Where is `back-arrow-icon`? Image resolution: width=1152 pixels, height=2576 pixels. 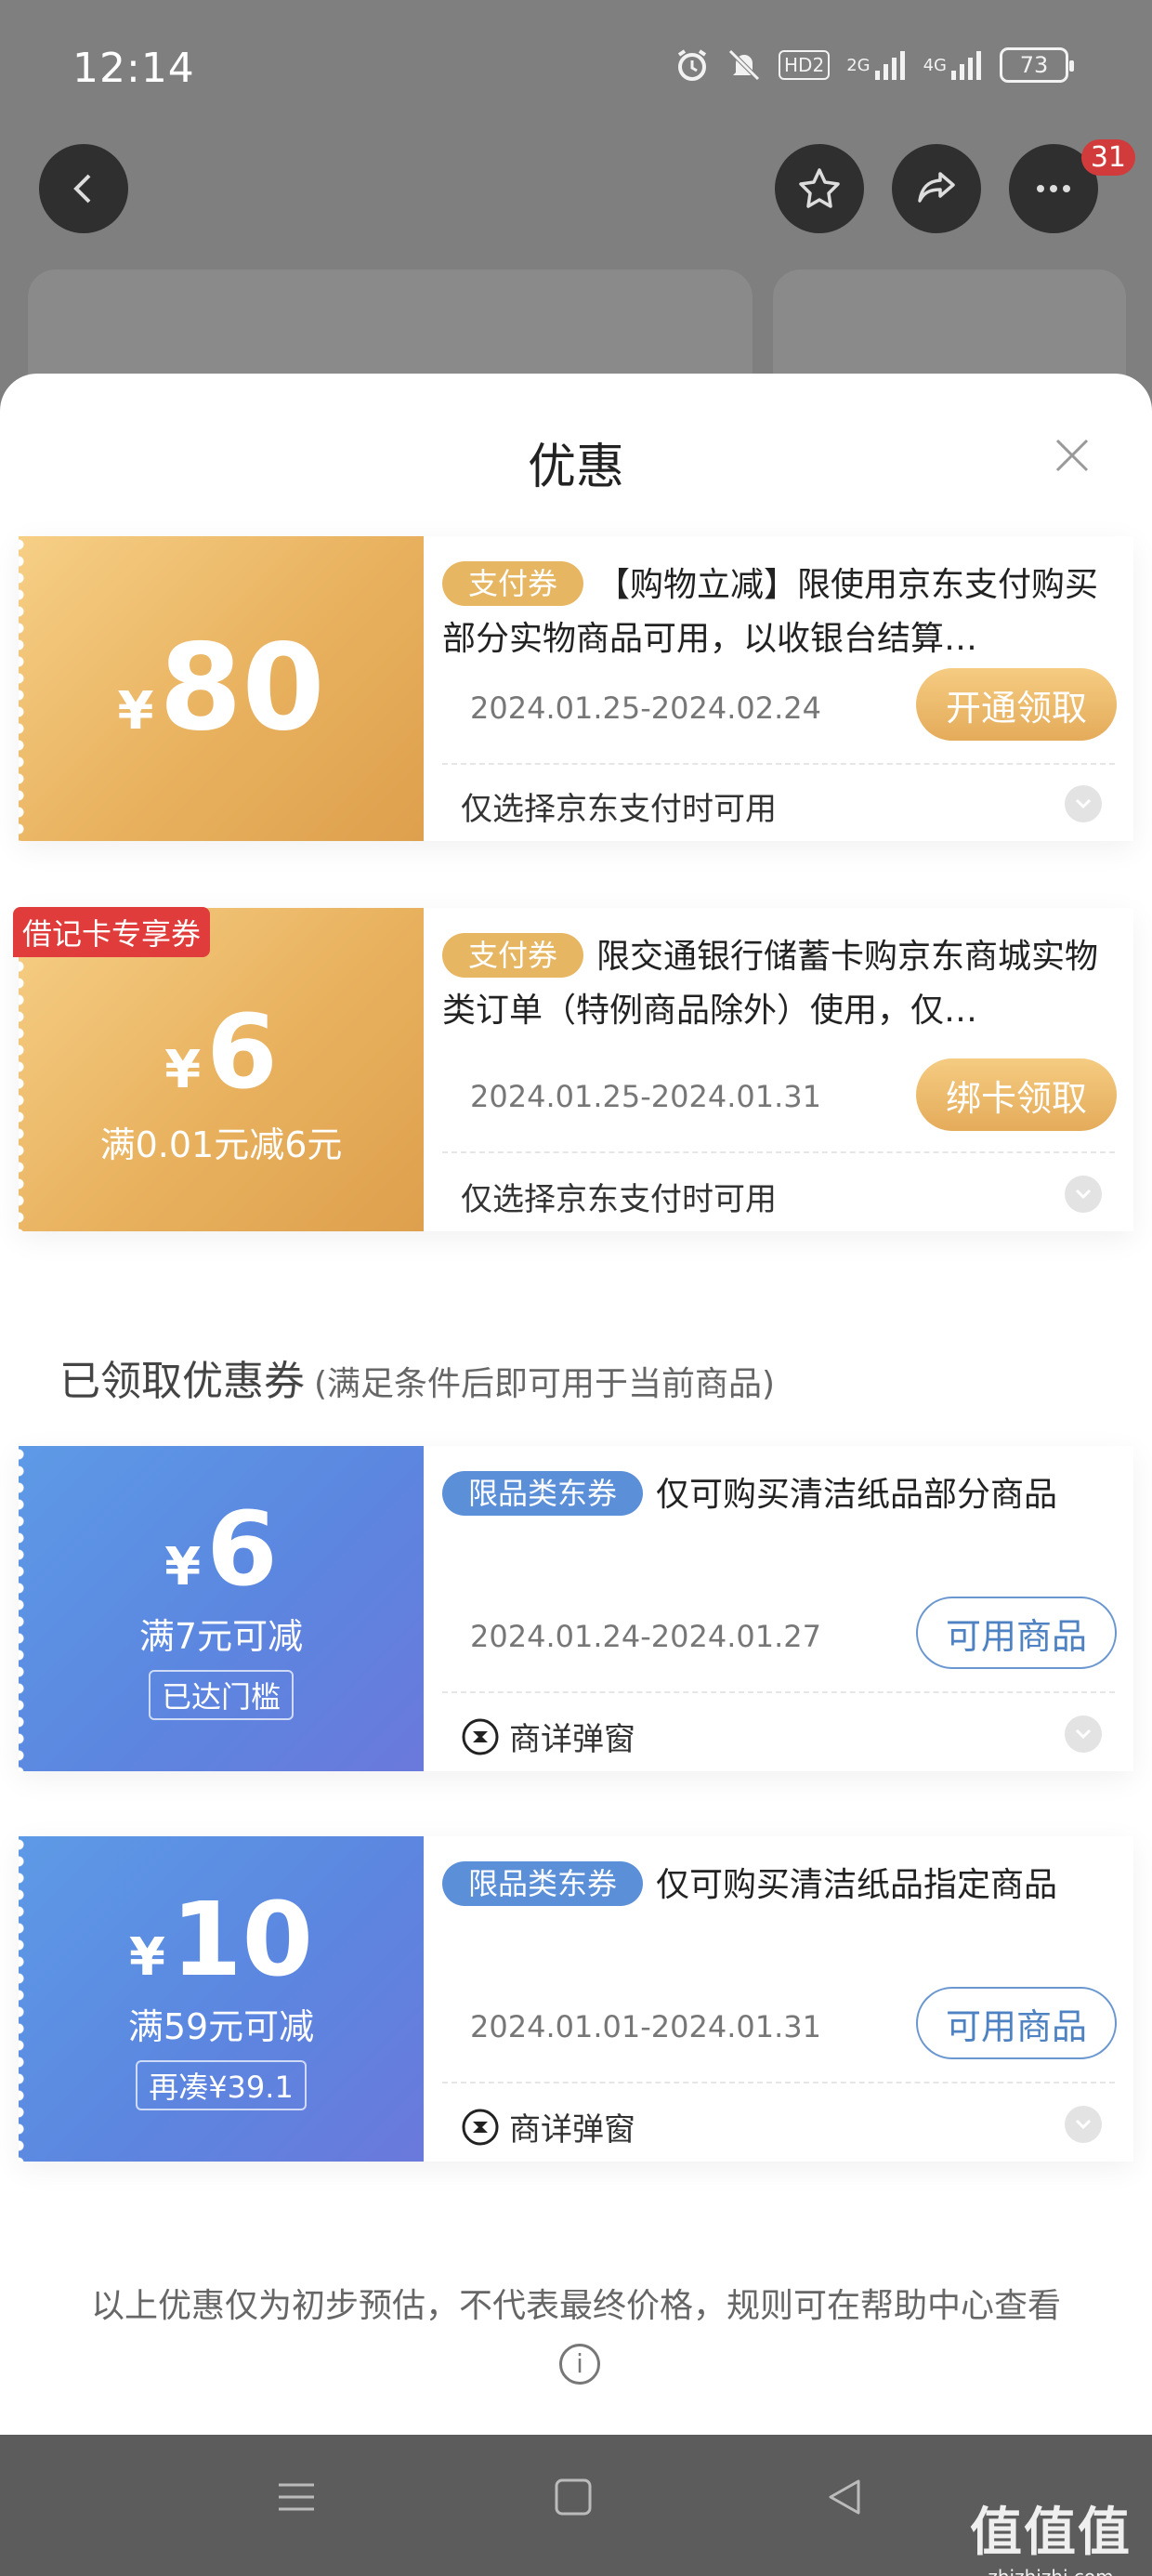 back-arrow-icon is located at coordinates (82, 189).